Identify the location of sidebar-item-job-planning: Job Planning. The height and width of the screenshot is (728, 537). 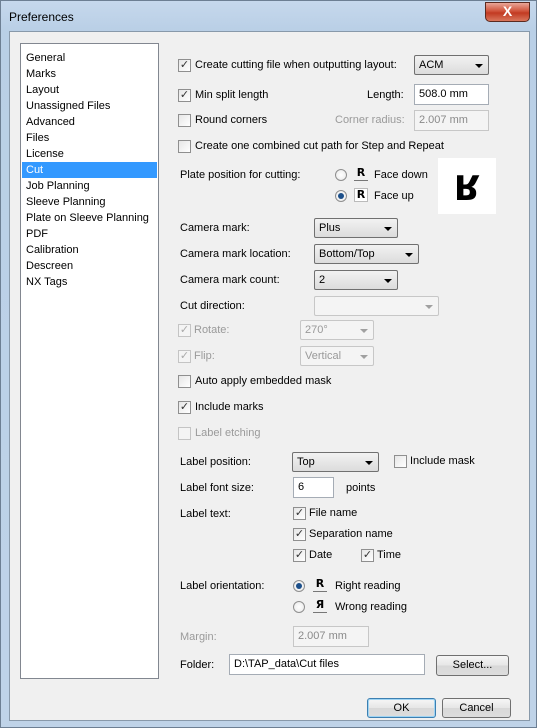
(89, 186).